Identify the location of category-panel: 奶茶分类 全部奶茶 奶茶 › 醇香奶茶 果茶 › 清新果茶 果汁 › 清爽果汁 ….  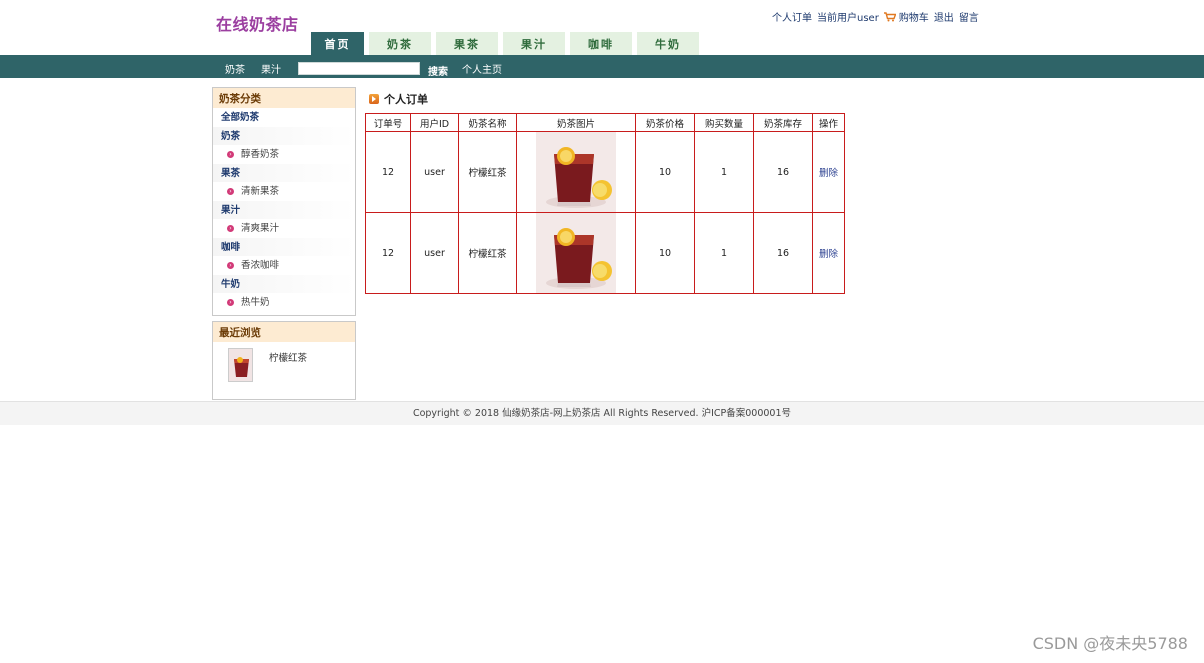
(284, 201).